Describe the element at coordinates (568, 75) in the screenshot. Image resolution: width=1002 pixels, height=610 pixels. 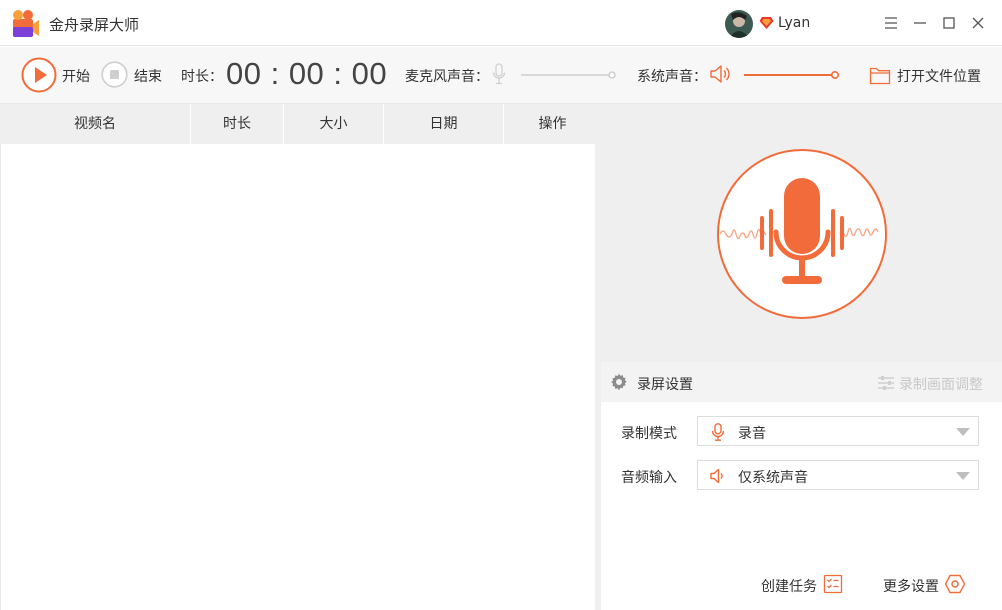
I see `mic-volume-slider` at that location.